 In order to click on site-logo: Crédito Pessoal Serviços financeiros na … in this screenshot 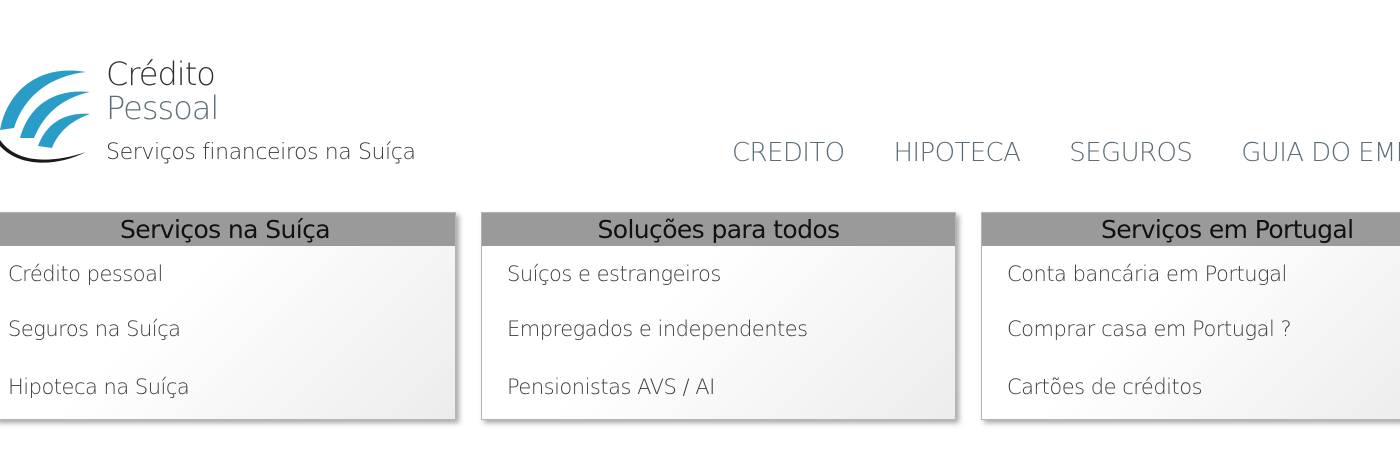, I will do `click(220, 115)`.